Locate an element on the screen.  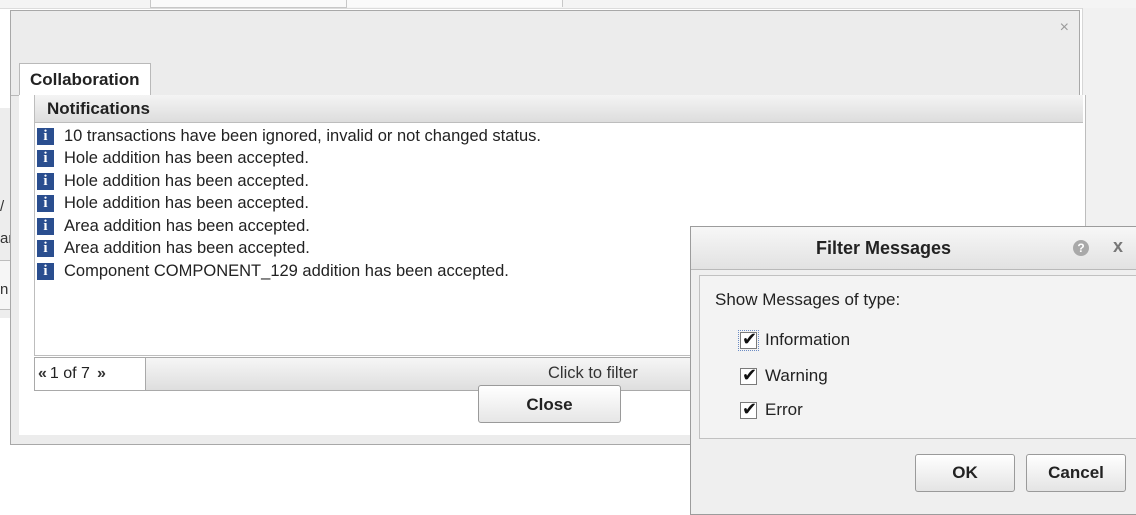
error-checkbox is located at coordinates (748, 409).